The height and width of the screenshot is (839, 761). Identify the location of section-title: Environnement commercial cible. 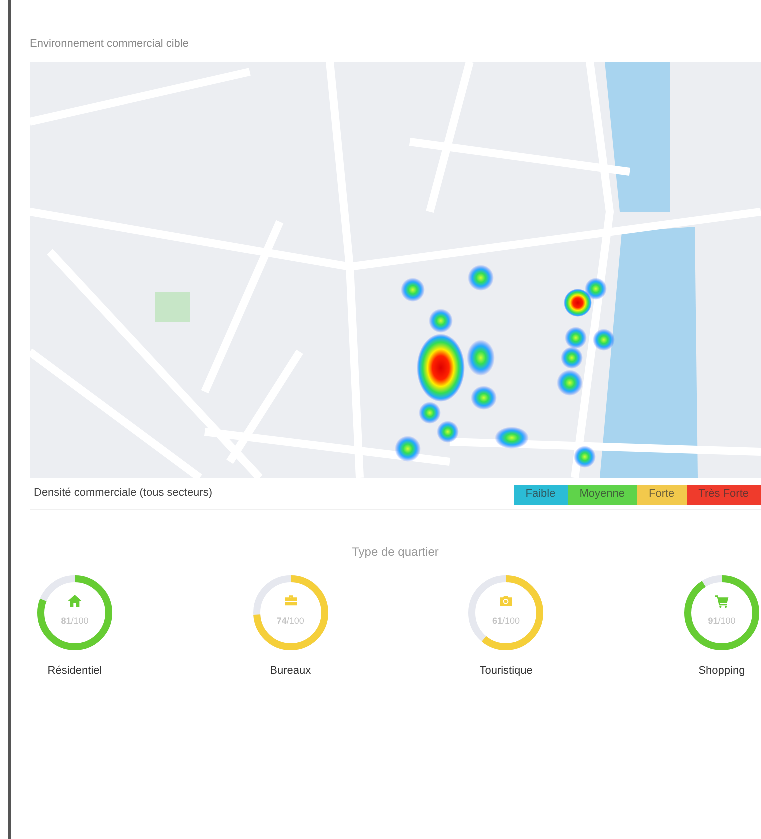
(110, 44).